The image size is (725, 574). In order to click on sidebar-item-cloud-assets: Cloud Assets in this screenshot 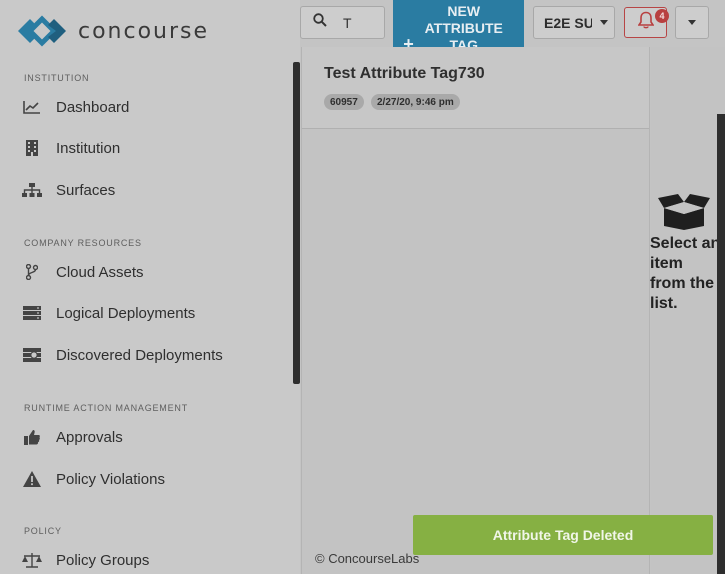, I will do `click(83, 272)`.